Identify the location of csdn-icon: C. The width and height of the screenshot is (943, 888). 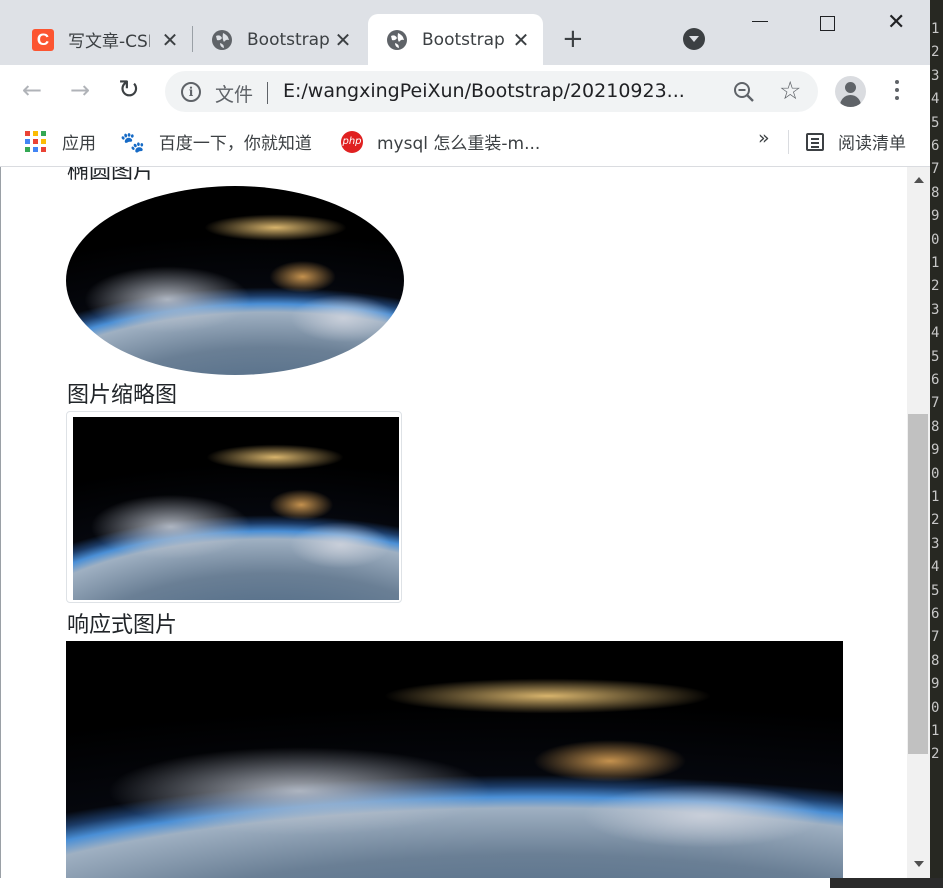
(43, 39).